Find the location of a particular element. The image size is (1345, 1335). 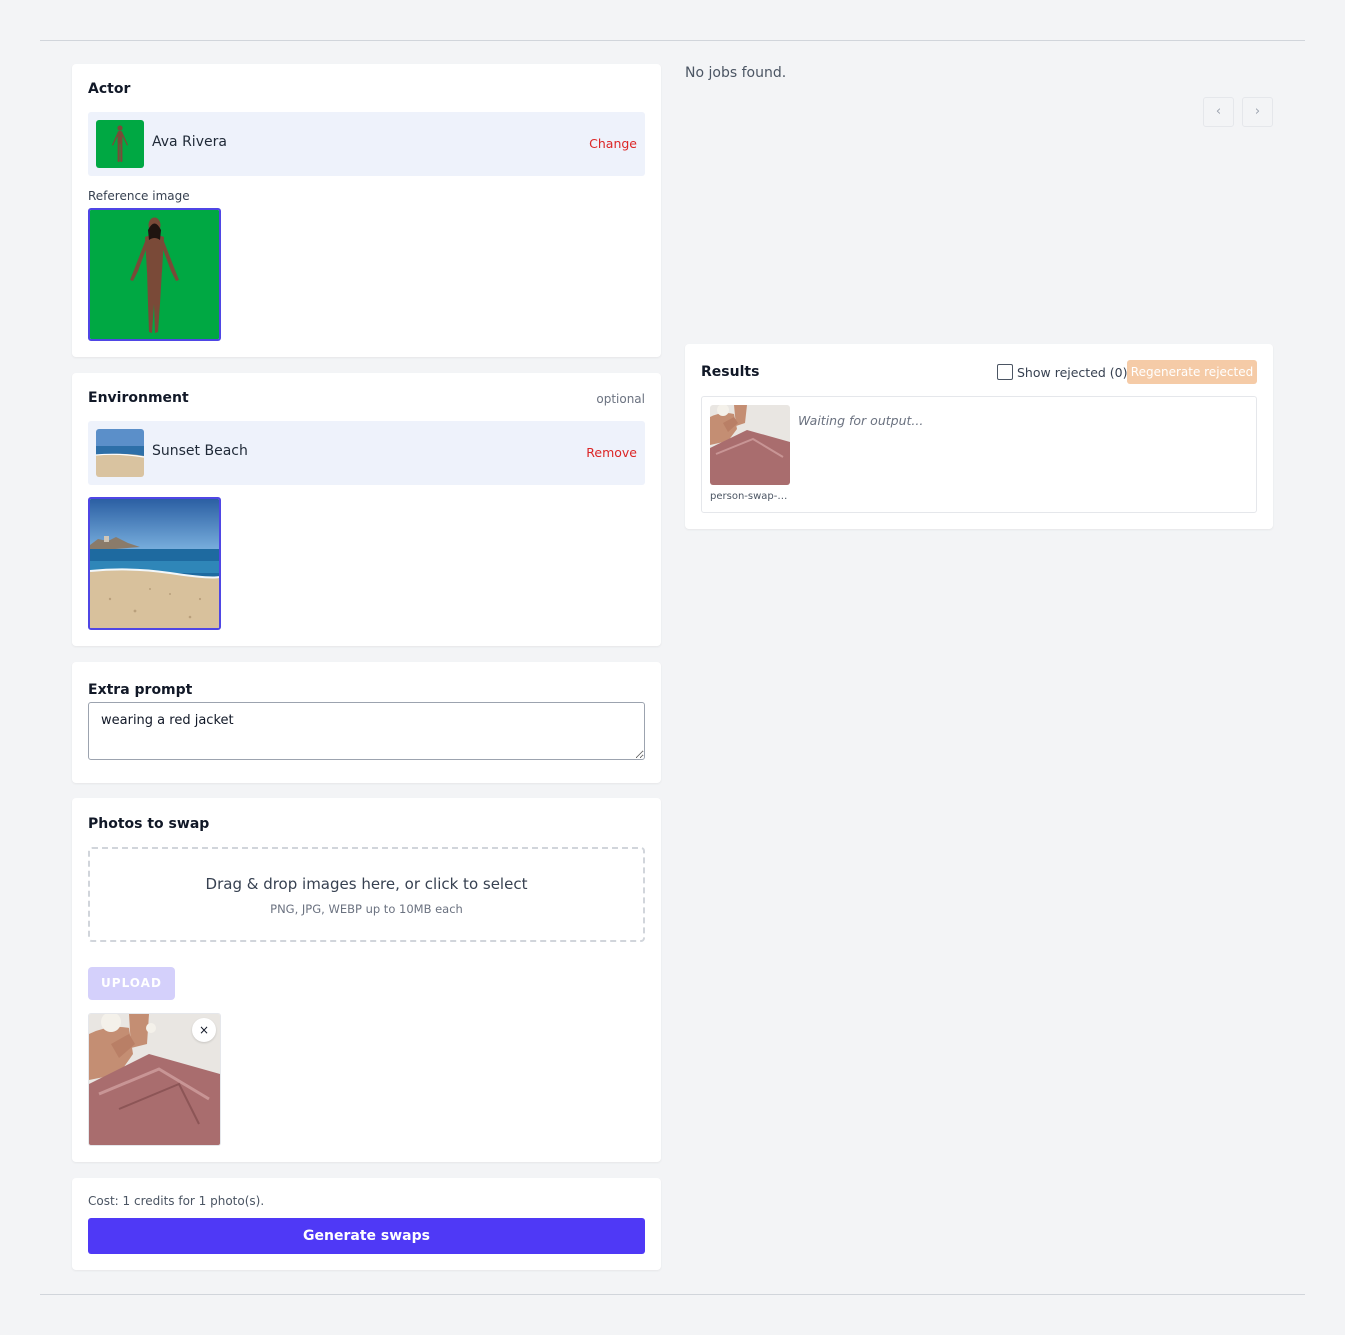

next-page-button: › is located at coordinates (1257, 112).